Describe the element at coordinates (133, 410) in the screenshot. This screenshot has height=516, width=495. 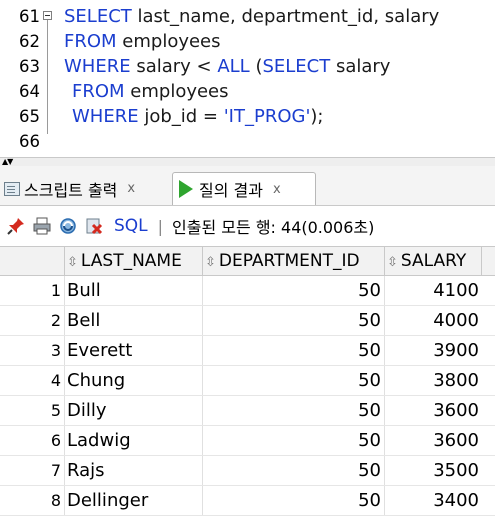
I see `cell-last-name: Dilly` at that location.